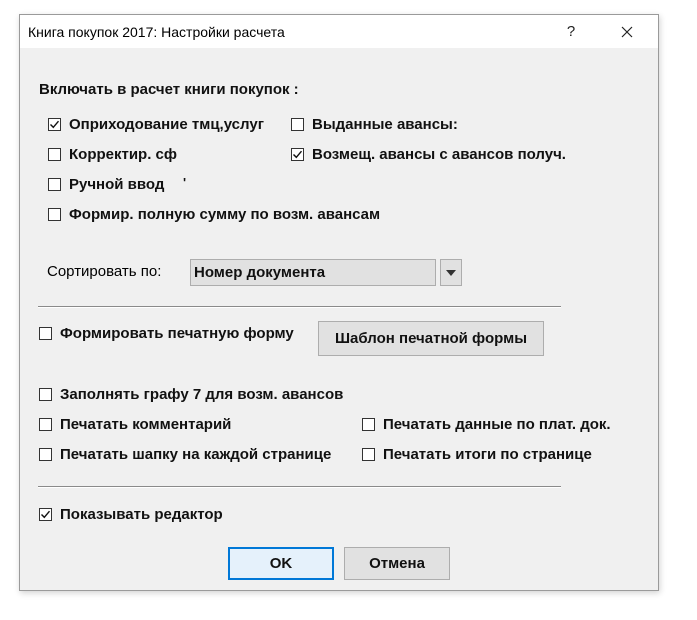  What do you see at coordinates (177, 333) in the screenshot?
I see `checkbox-label: Формировать печатную форму` at bounding box center [177, 333].